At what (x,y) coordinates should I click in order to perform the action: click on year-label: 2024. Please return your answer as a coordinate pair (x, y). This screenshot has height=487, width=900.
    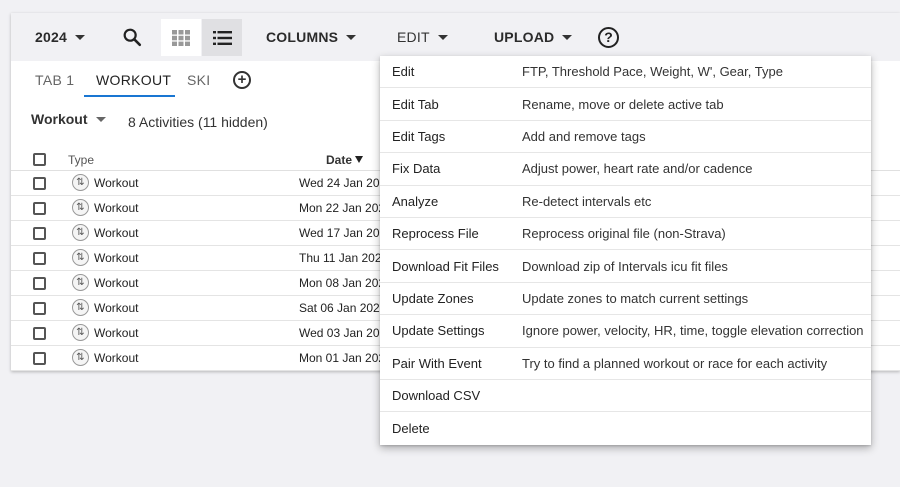
    Looking at the image, I should click on (51, 37).